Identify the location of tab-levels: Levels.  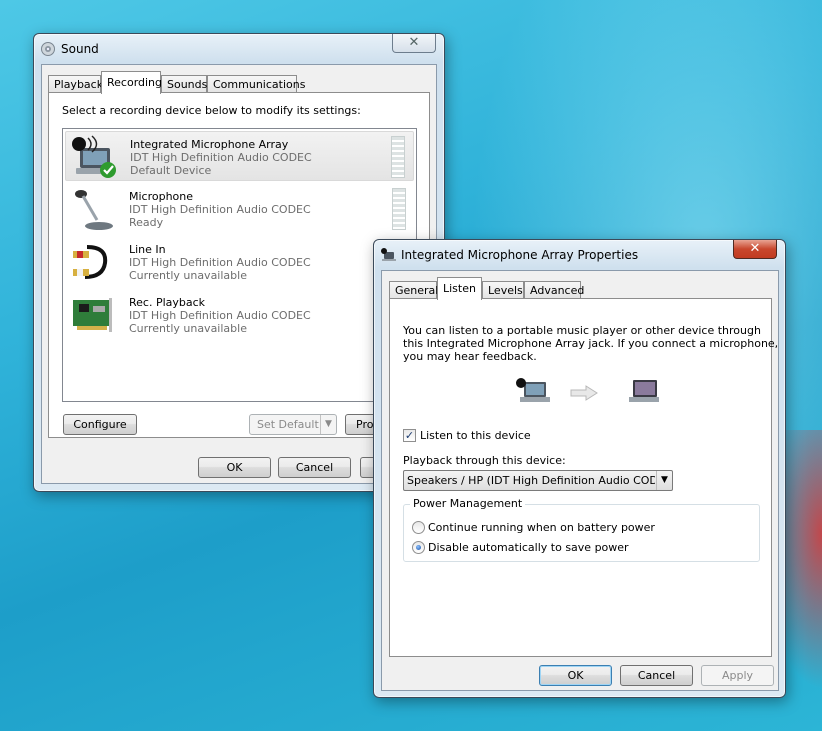
(503, 290).